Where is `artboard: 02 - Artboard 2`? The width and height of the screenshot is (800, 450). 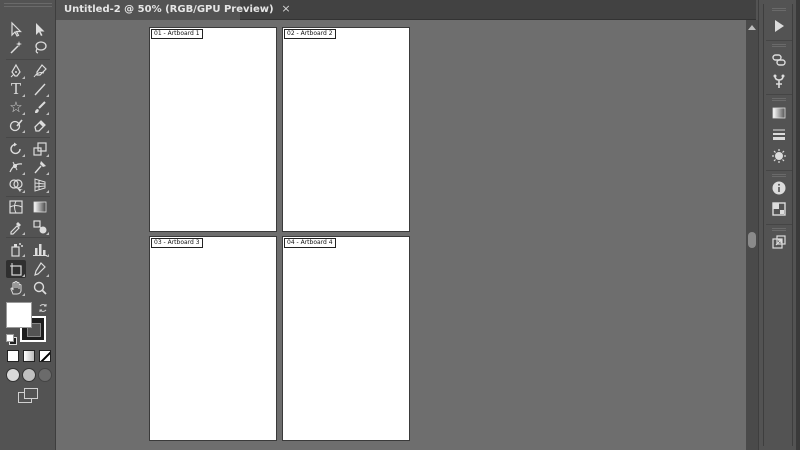 artboard: 02 - Artboard 2 is located at coordinates (346, 129).